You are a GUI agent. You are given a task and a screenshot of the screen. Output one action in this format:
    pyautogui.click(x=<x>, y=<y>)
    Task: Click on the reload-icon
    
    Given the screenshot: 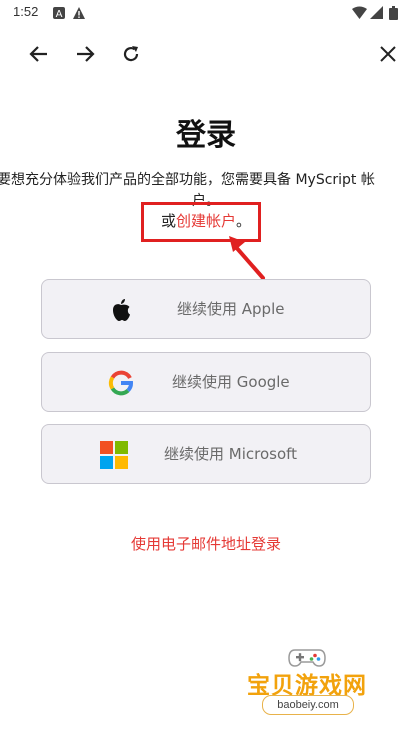 What is the action you would take?
    pyautogui.click(x=131, y=54)
    